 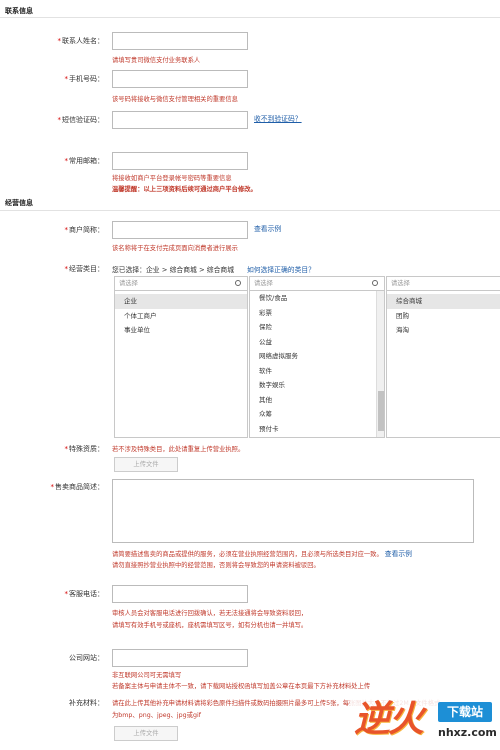 I want to click on service-phone-hint-1: 审核人员会对客服电话进行回拨确认，若无法接通将会导致资料驳回，, so click(x=210, y=613).